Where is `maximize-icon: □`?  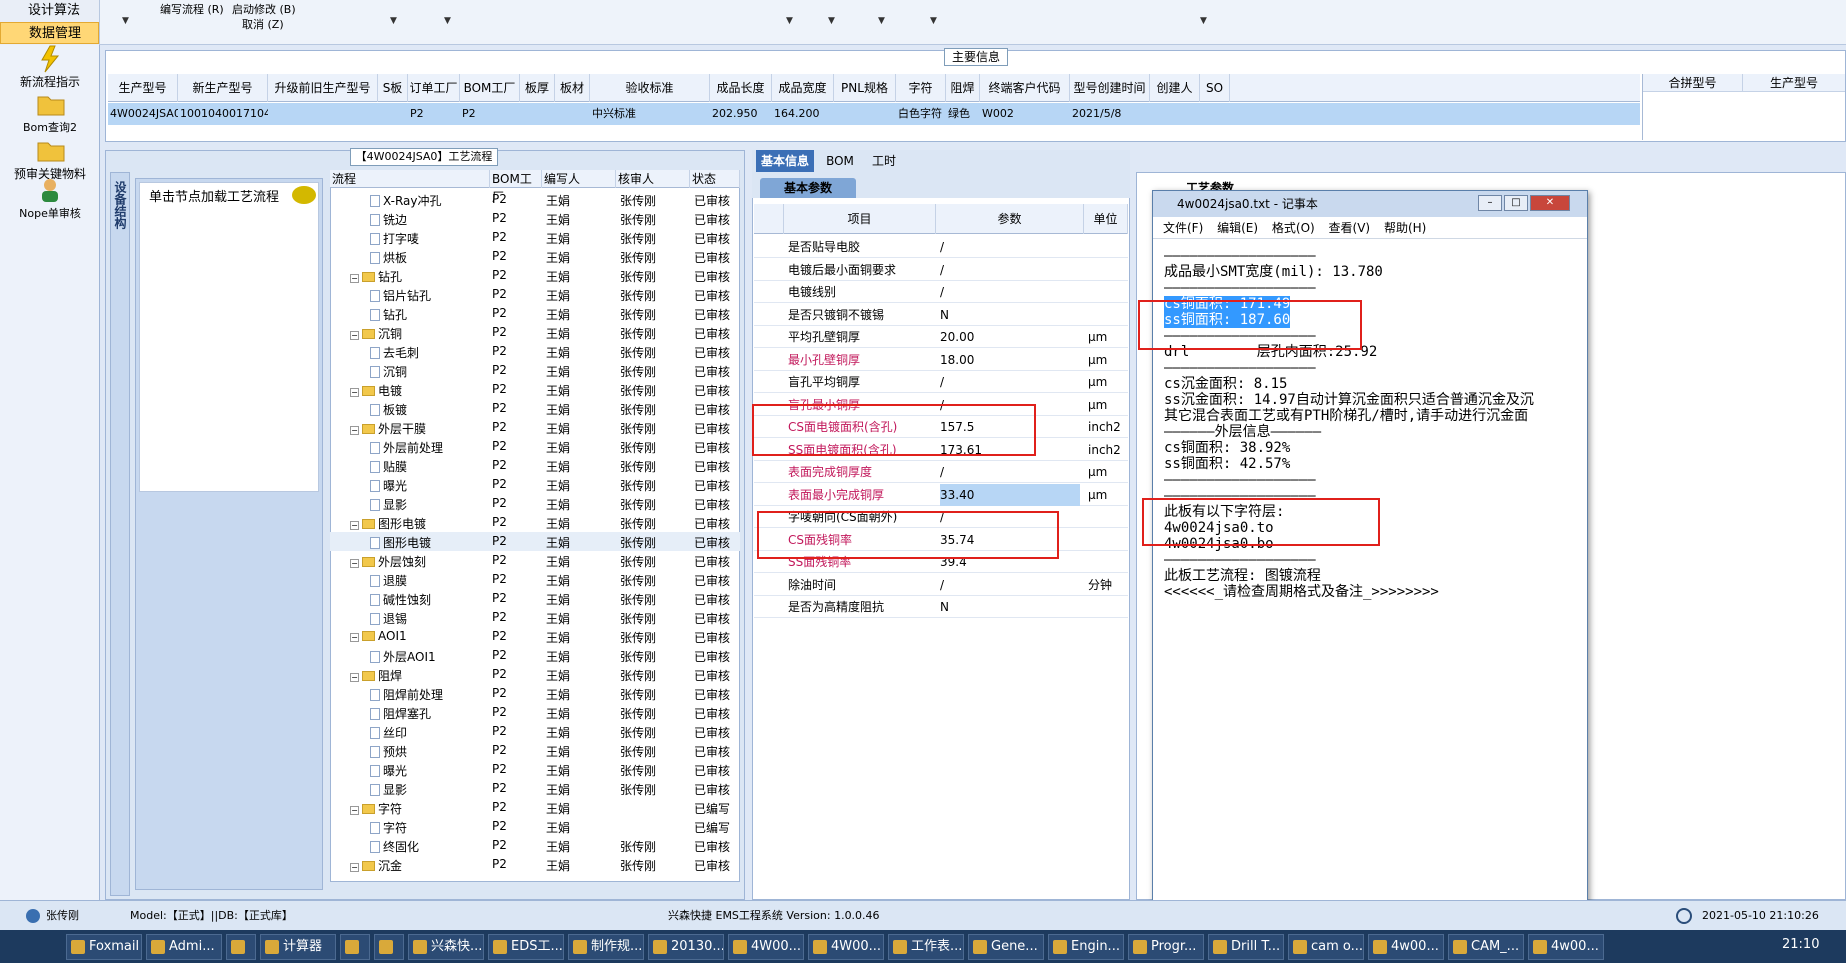 maximize-icon: □ is located at coordinates (1516, 203).